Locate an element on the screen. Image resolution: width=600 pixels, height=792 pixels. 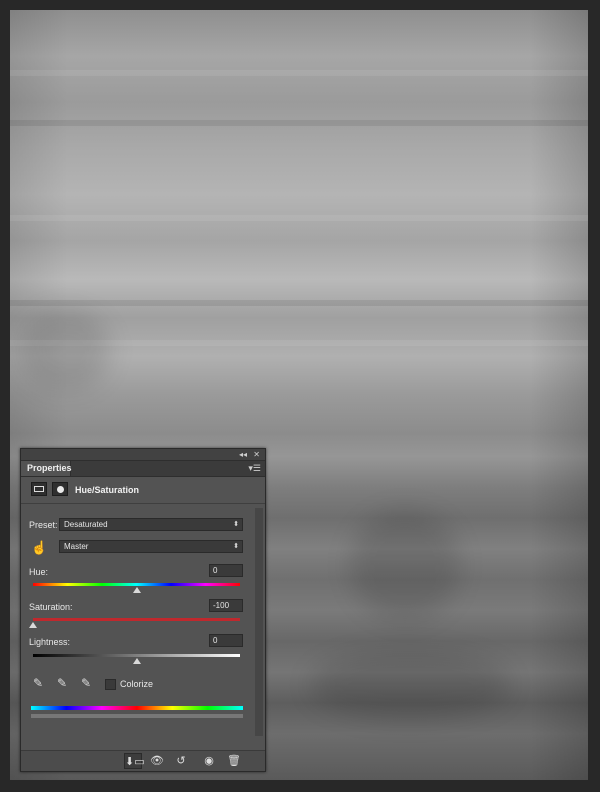
trash-icon: 🗑 is located at coordinates (234, 761).